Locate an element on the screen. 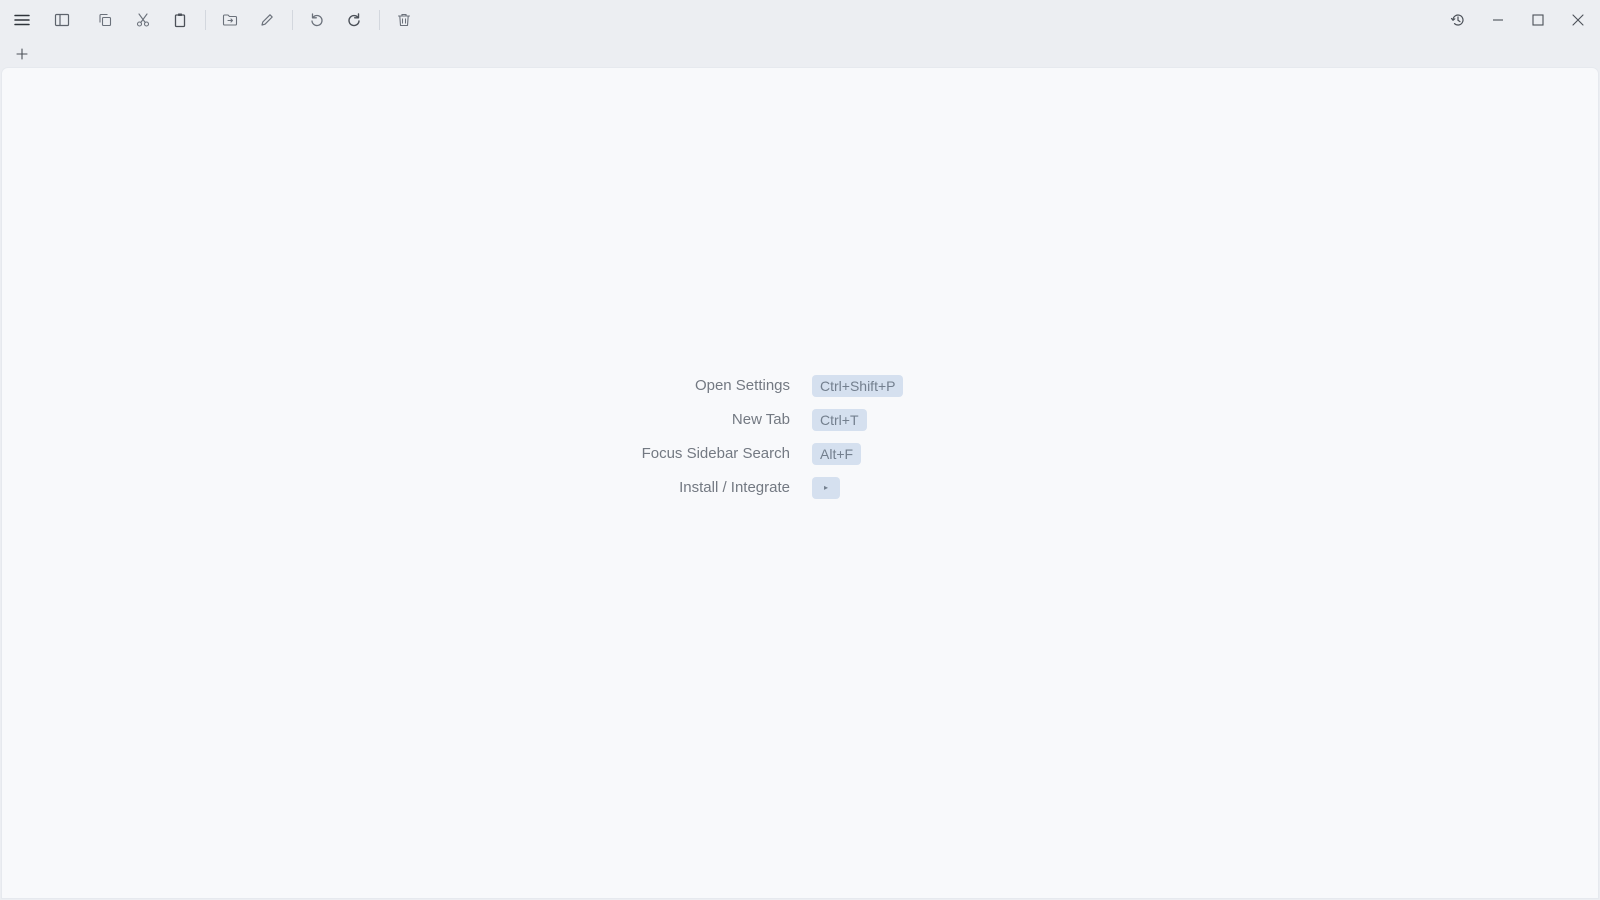 Image resolution: width=1600 pixels, height=900 pixels. undo-icon is located at coordinates (317, 20).